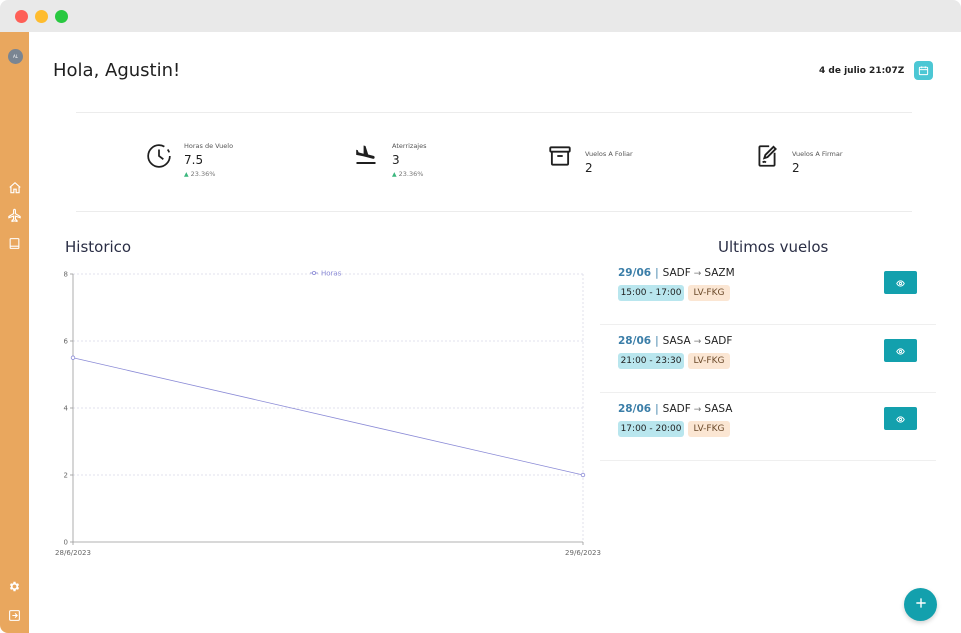 Image resolution: width=961 pixels, height=633 pixels. I want to click on stat-label: Aterrizajes, so click(409, 146).